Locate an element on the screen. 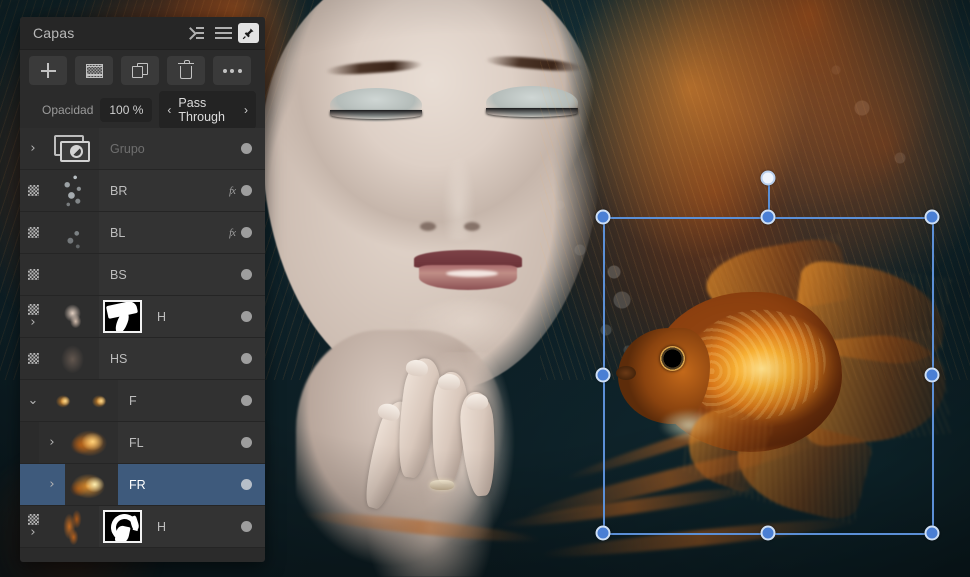 The height and width of the screenshot is (577, 970). panel-menu-icon is located at coordinates (223, 33).